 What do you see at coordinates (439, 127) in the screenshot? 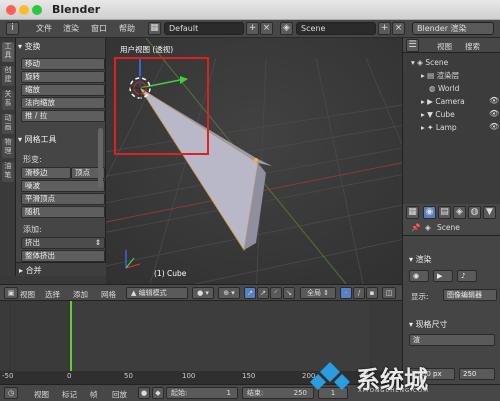
I see `outliner-row-lamp: ▸ ✦ Lamp` at bounding box center [439, 127].